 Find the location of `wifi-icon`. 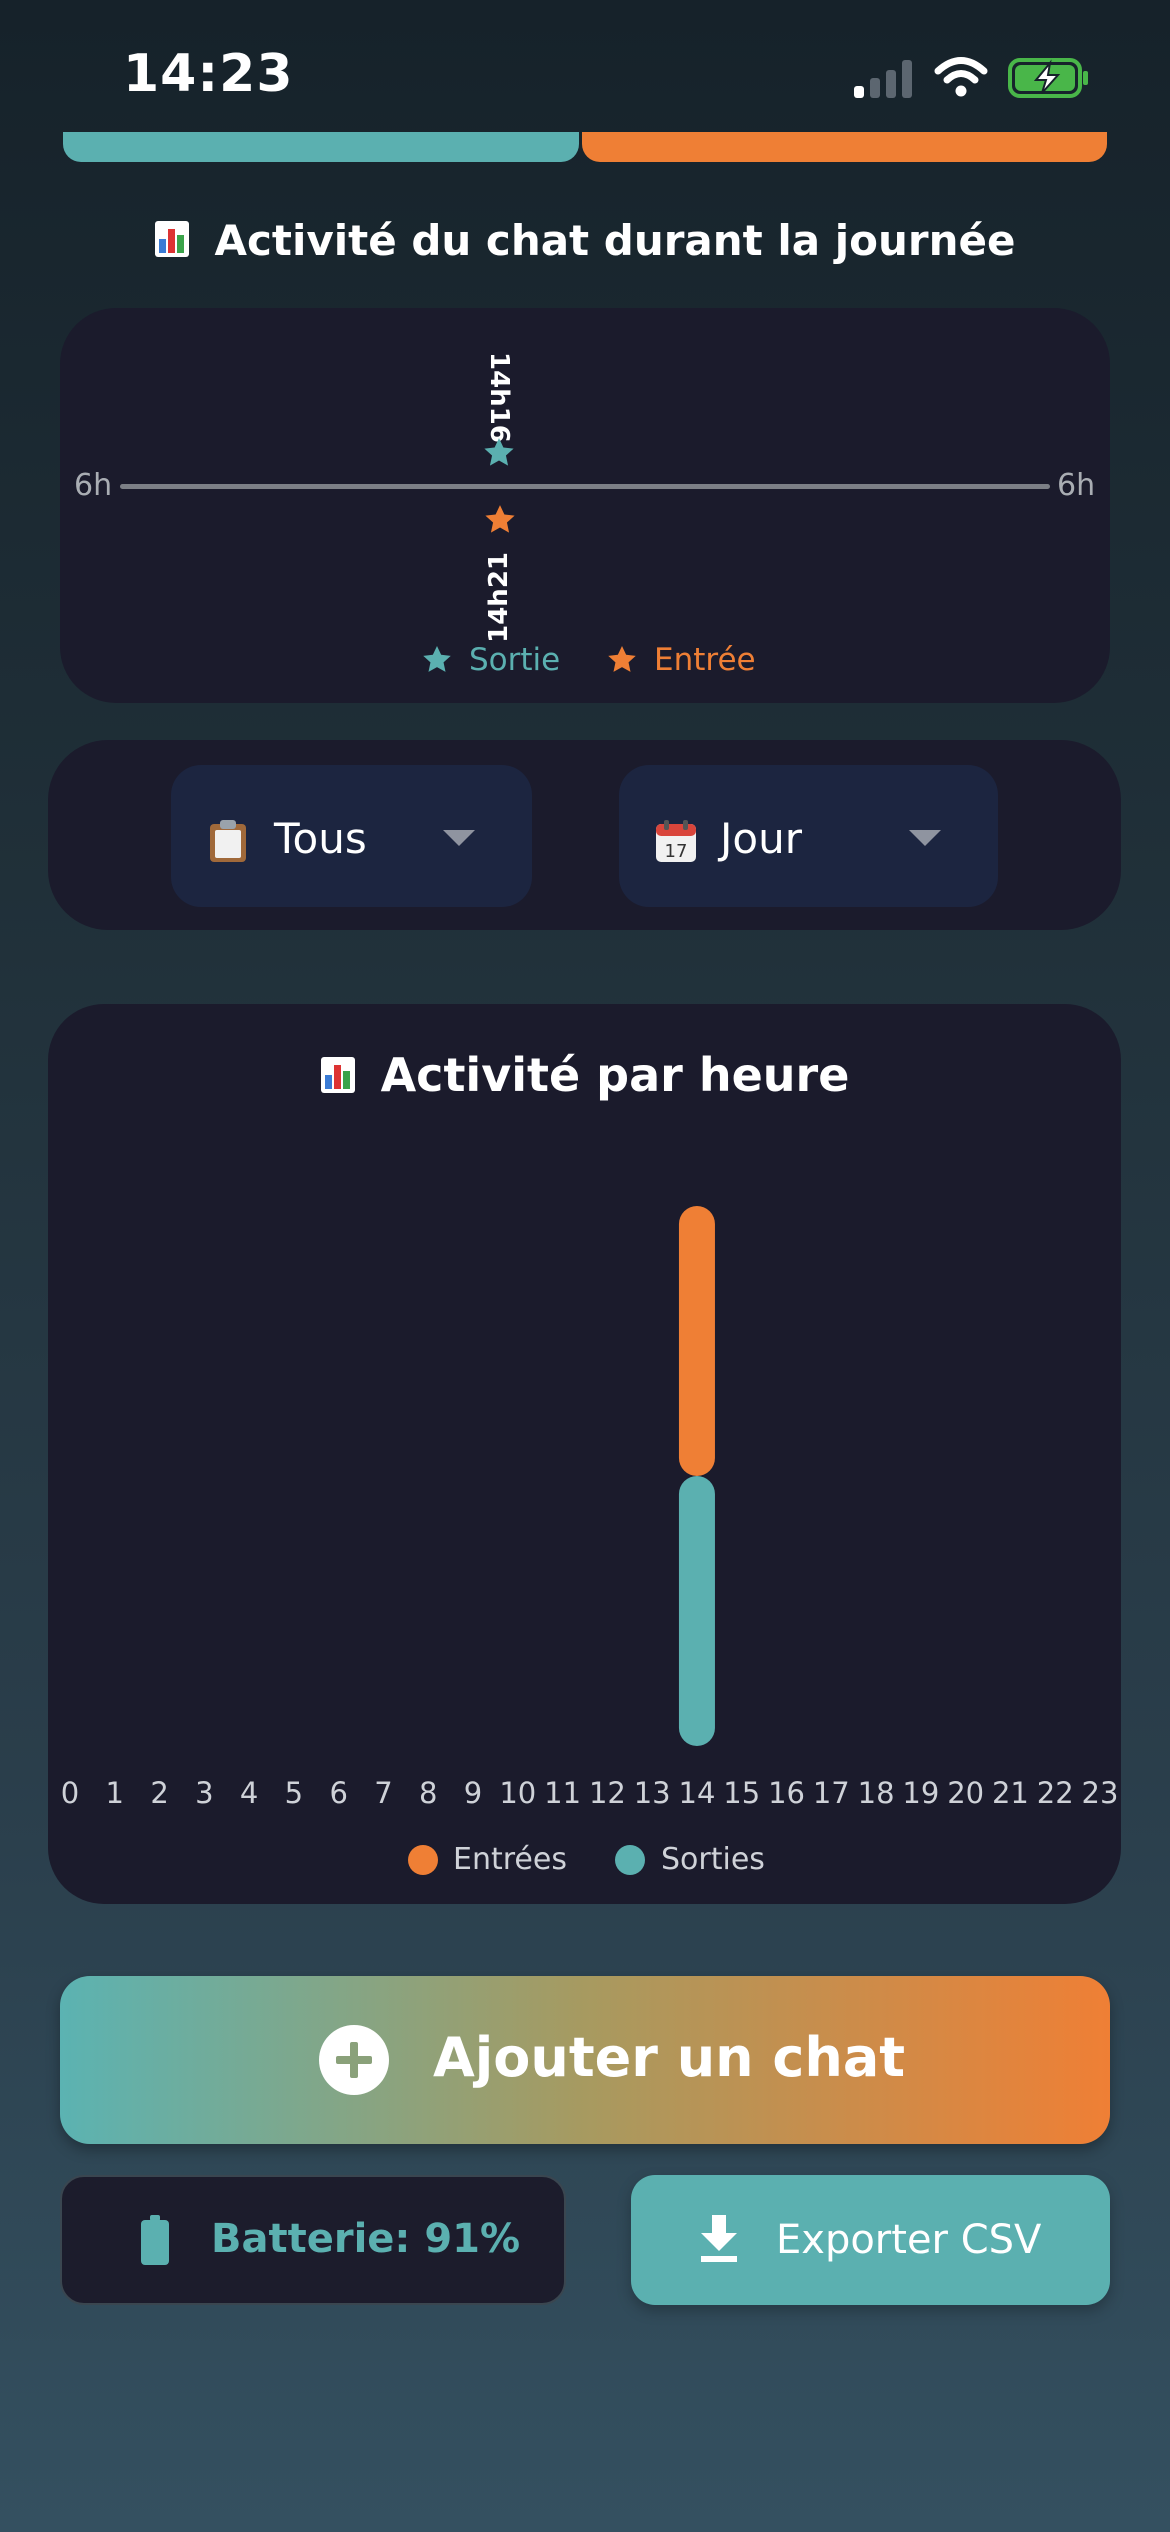

wifi-icon is located at coordinates (961, 77).